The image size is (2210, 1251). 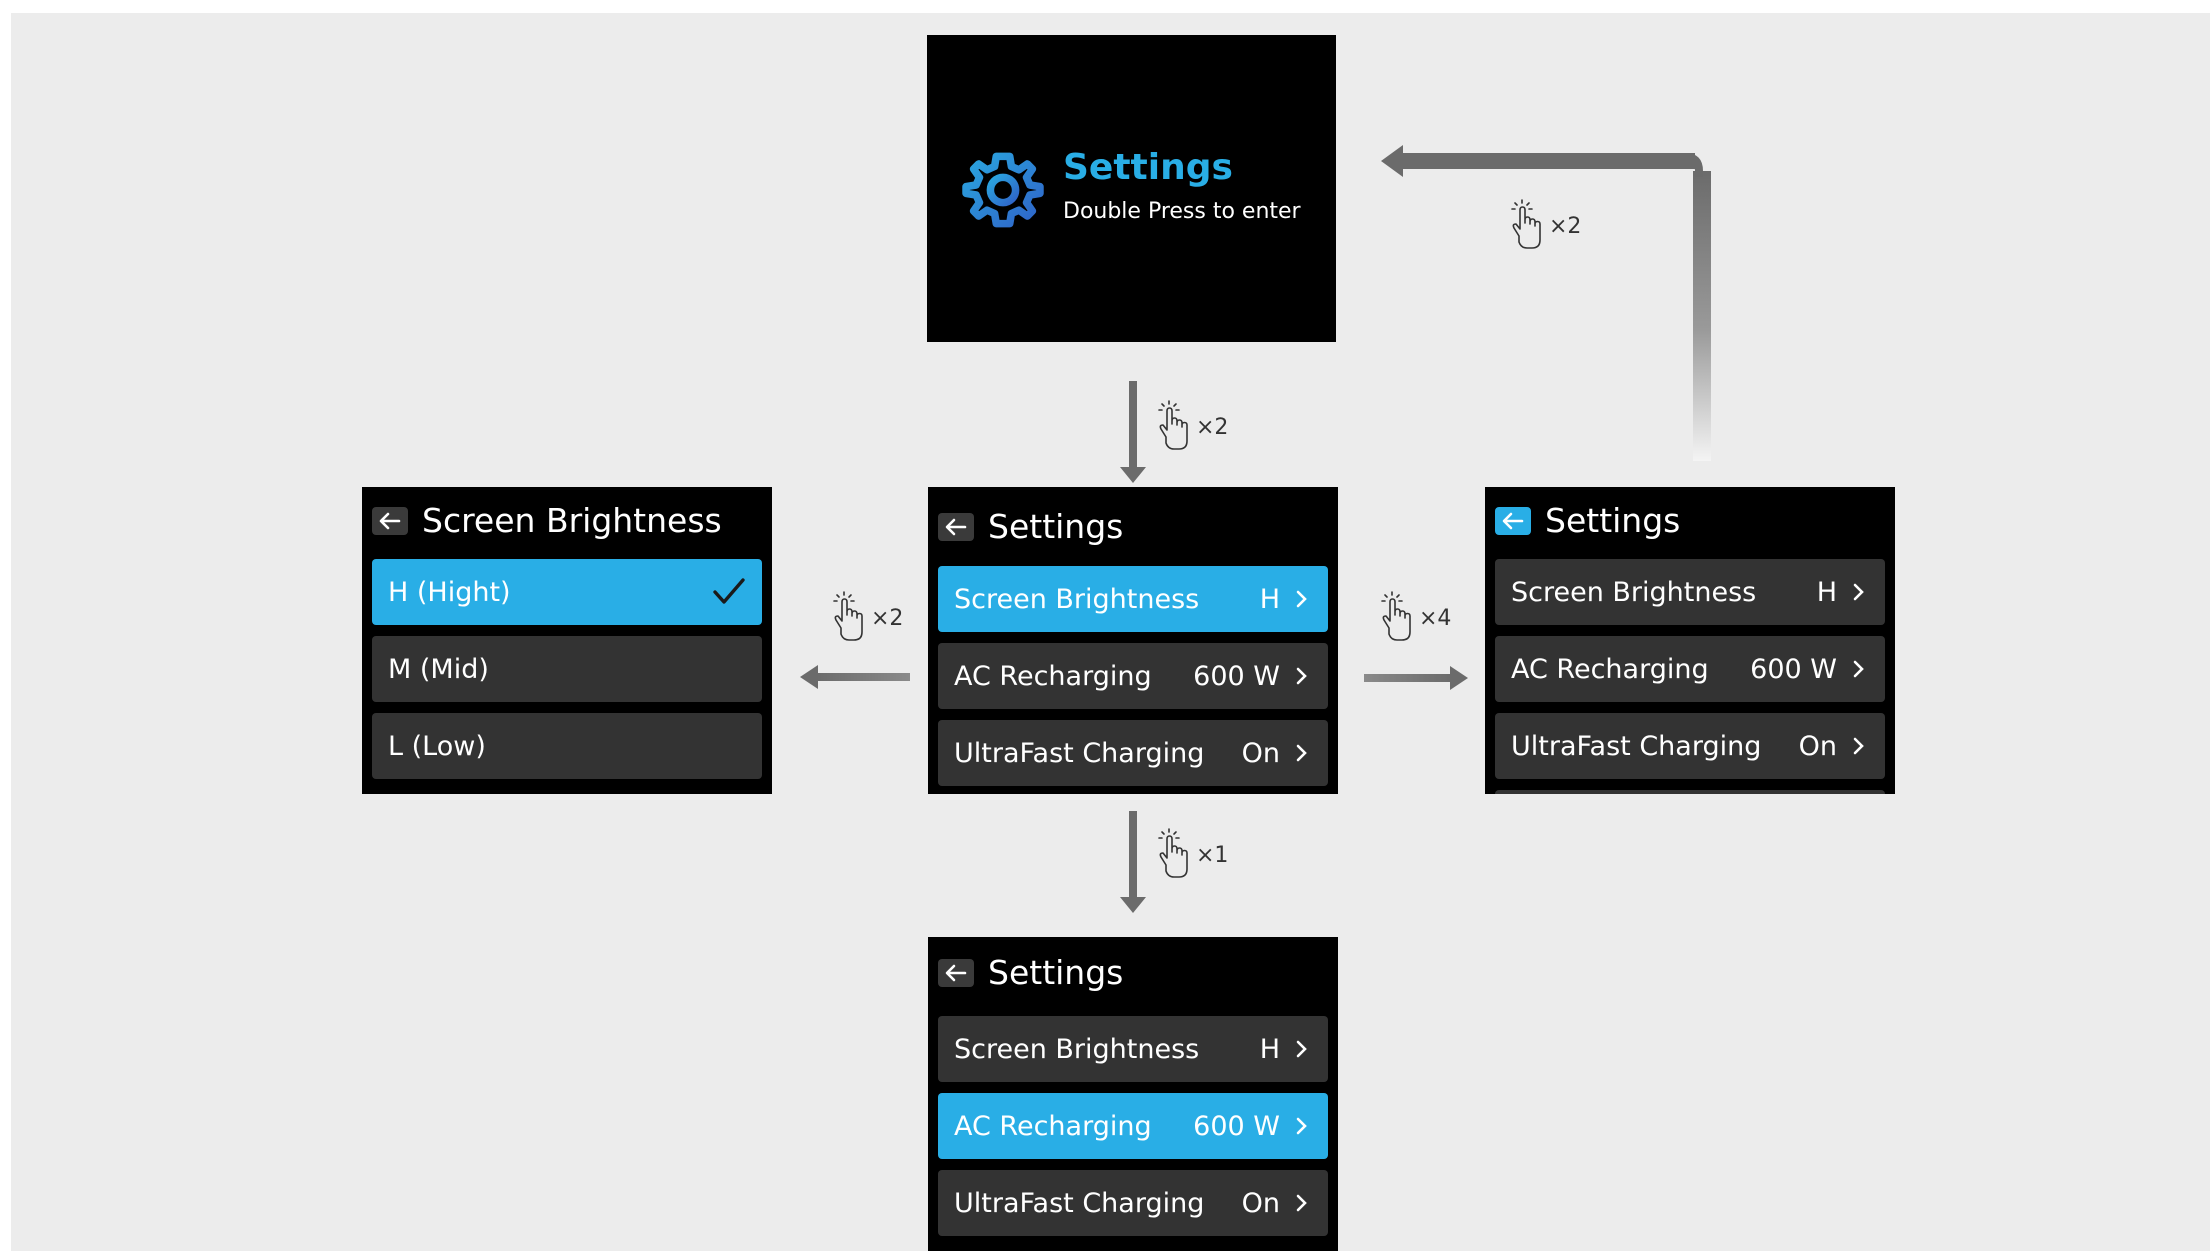 What do you see at coordinates (437, 746) in the screenshot?
I see `option-label: L (Low)` at bounding box center [437, 746].